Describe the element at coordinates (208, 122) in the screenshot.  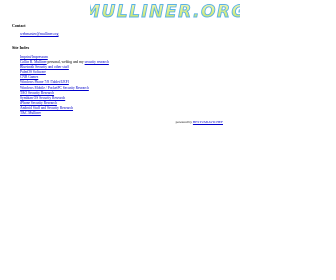
I see `powered-by-link: BESTUMIAVICHEF` at that location.